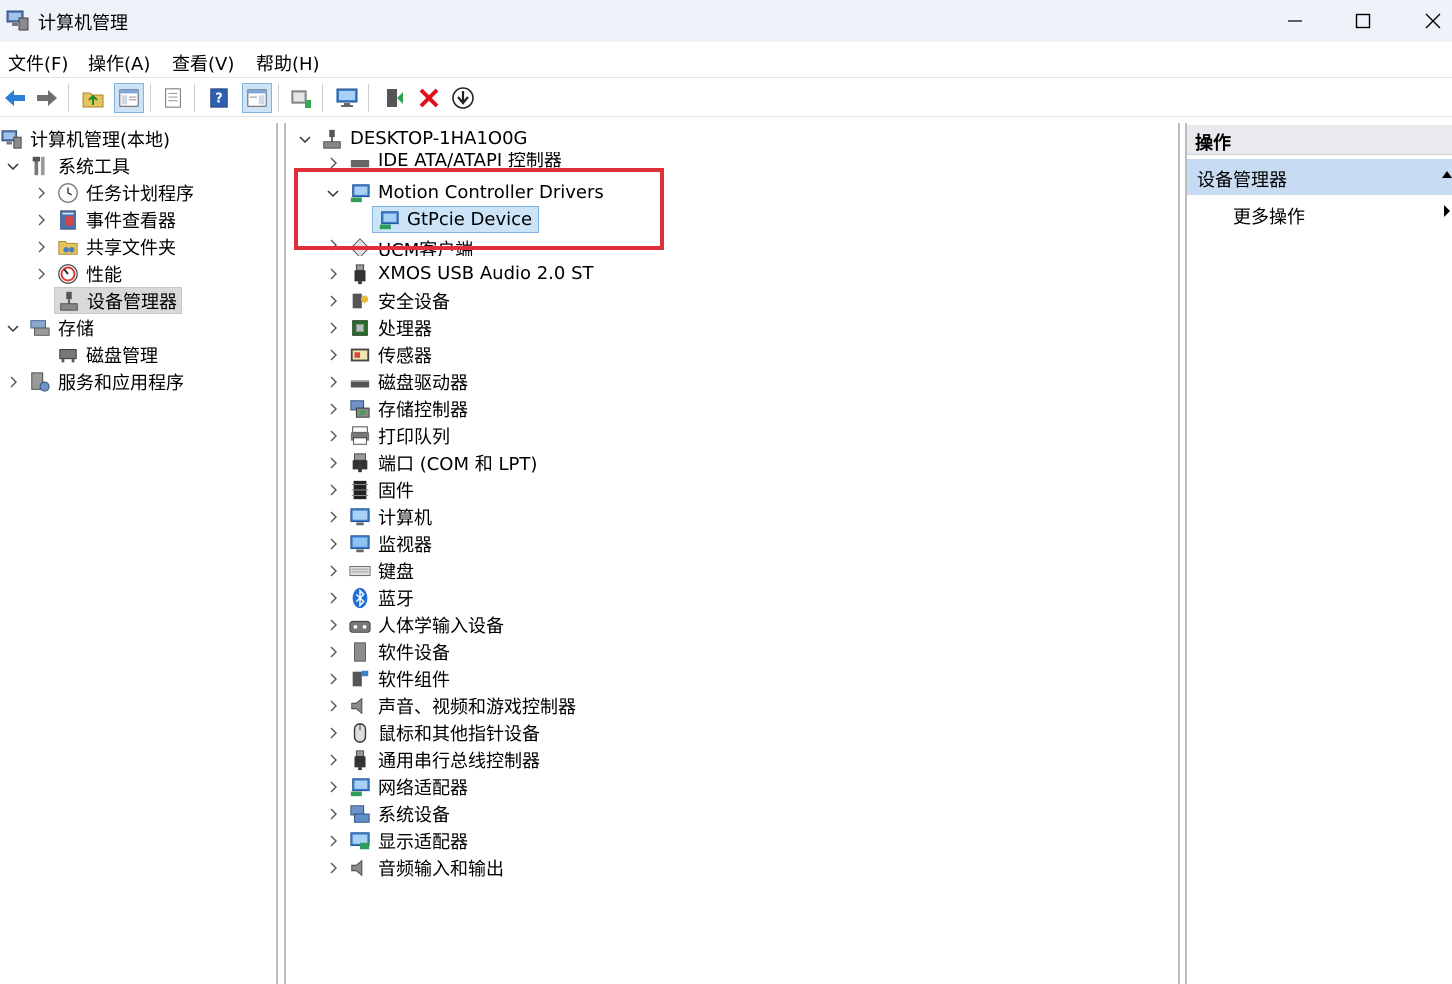 The width and height of the screenshot is (1452, 984). Describe the element at coordinates (459, 273) in the screenshot. I see `category-xmos: XMOS USB Audio 2.0 ST` at that location.